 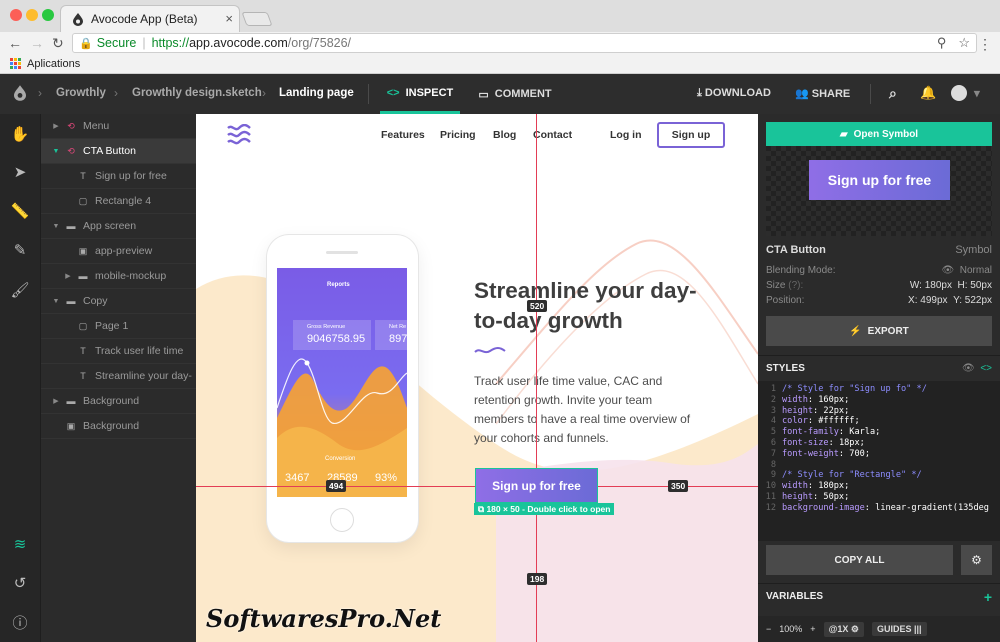 I want to click on brush-icon: 🖌, so click(x=20, y=290).